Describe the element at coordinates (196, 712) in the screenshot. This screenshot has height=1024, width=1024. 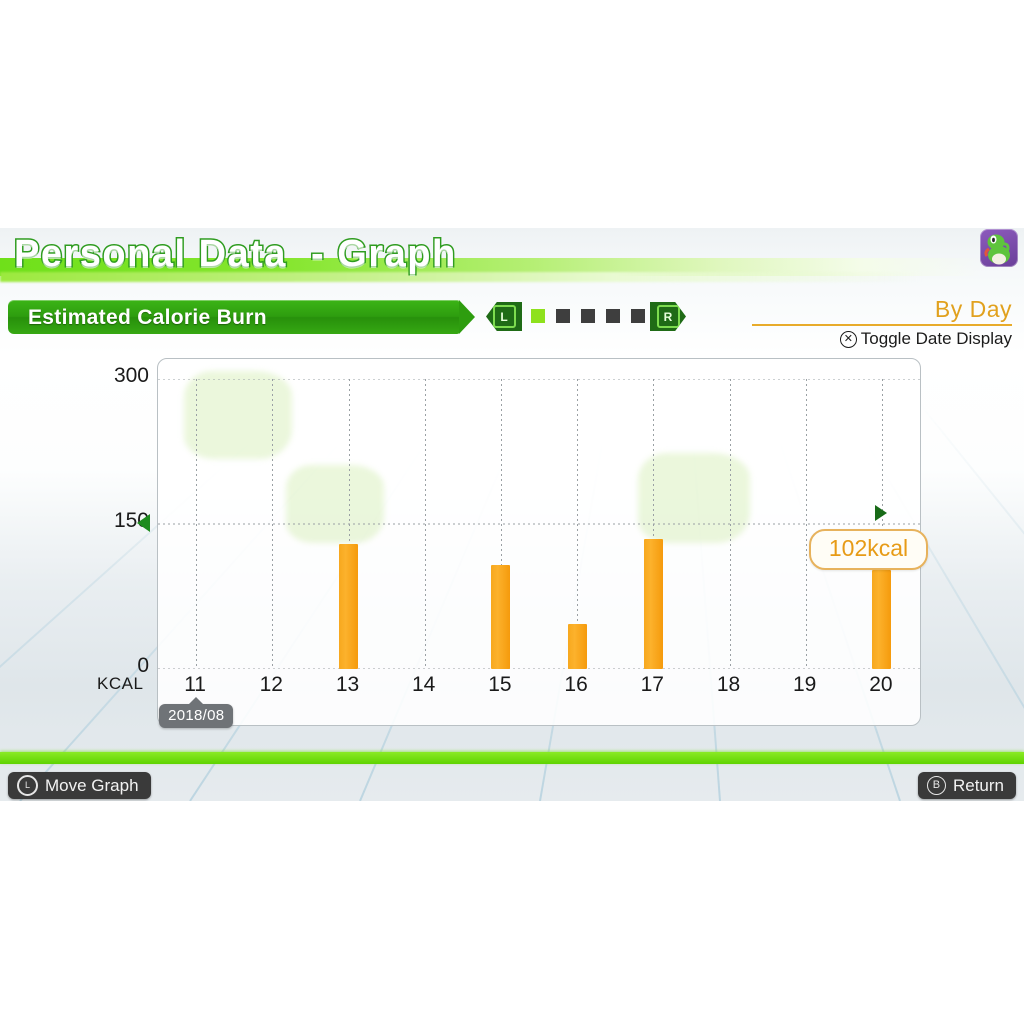
I see `date-badge: 2018/08` at that location.